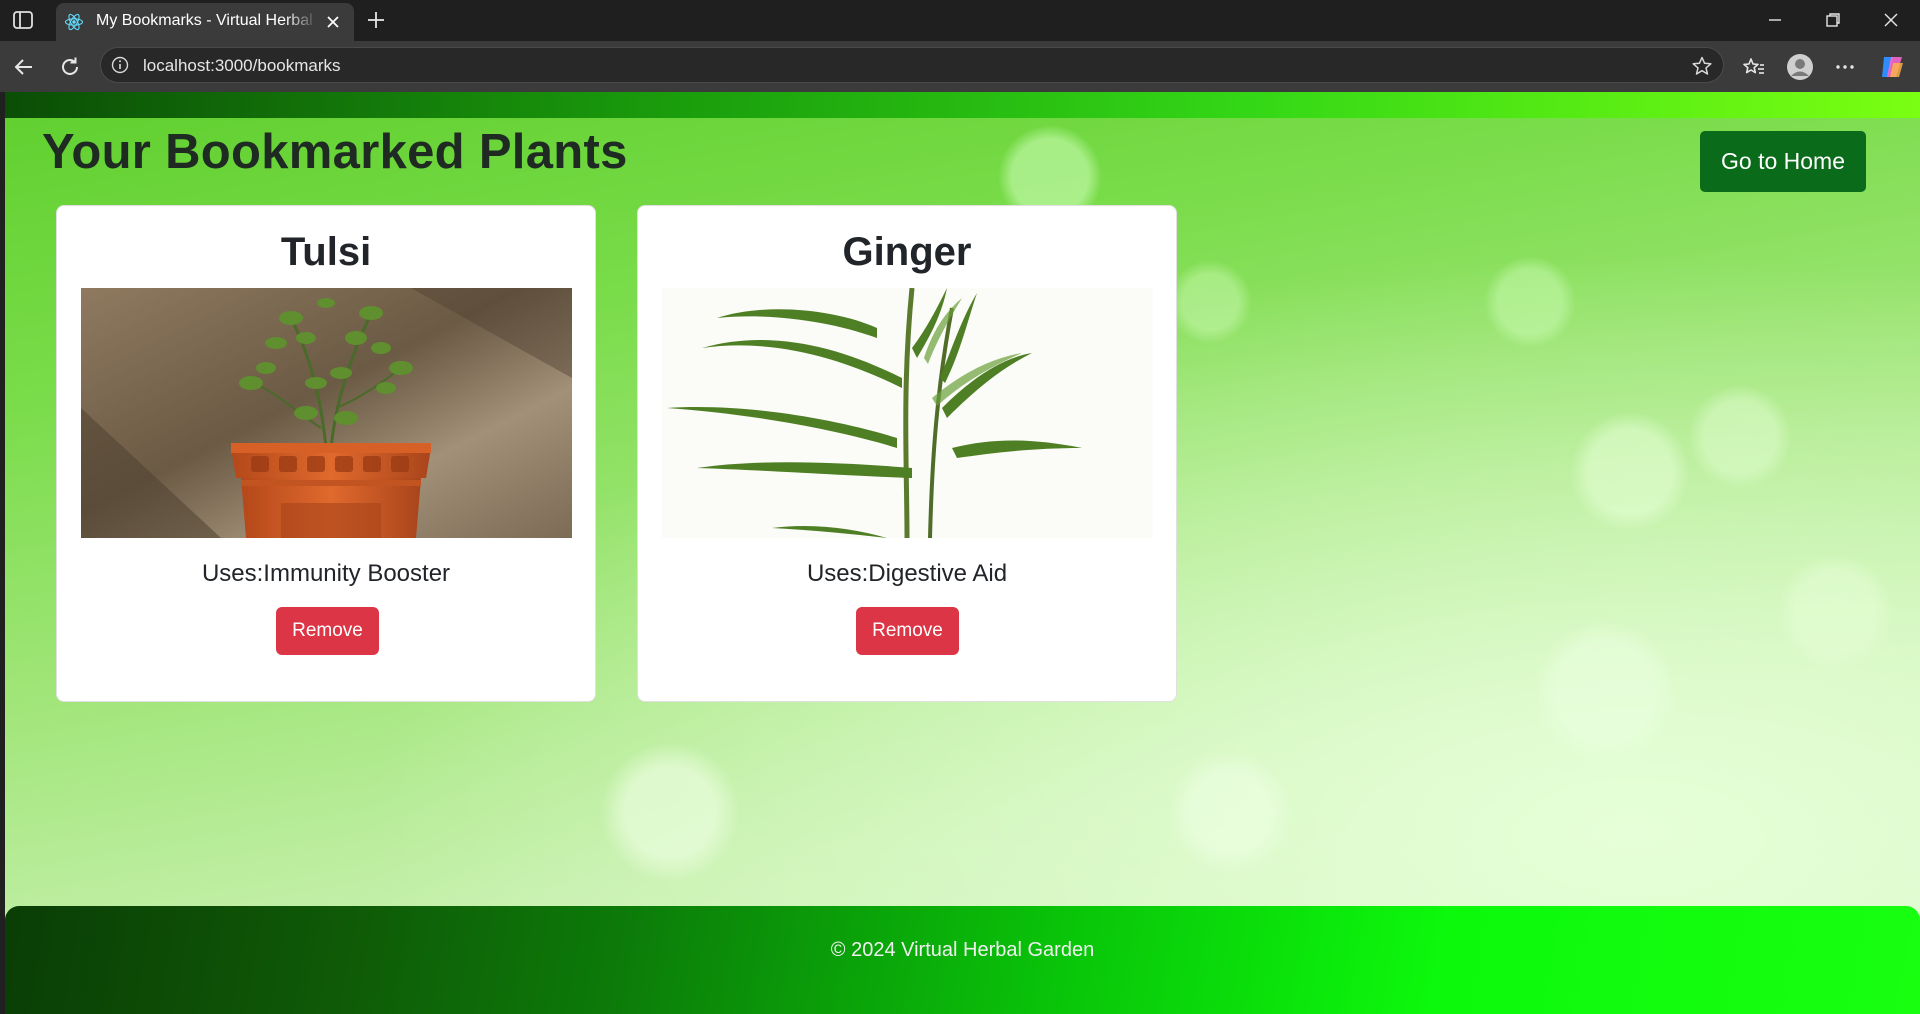 The height and width of the screenshot is (1014, 1920). Describe the element at coordinates (242, 65) in the screenshot. I see `url-text: localhost:3000/bookmarks` at that location.